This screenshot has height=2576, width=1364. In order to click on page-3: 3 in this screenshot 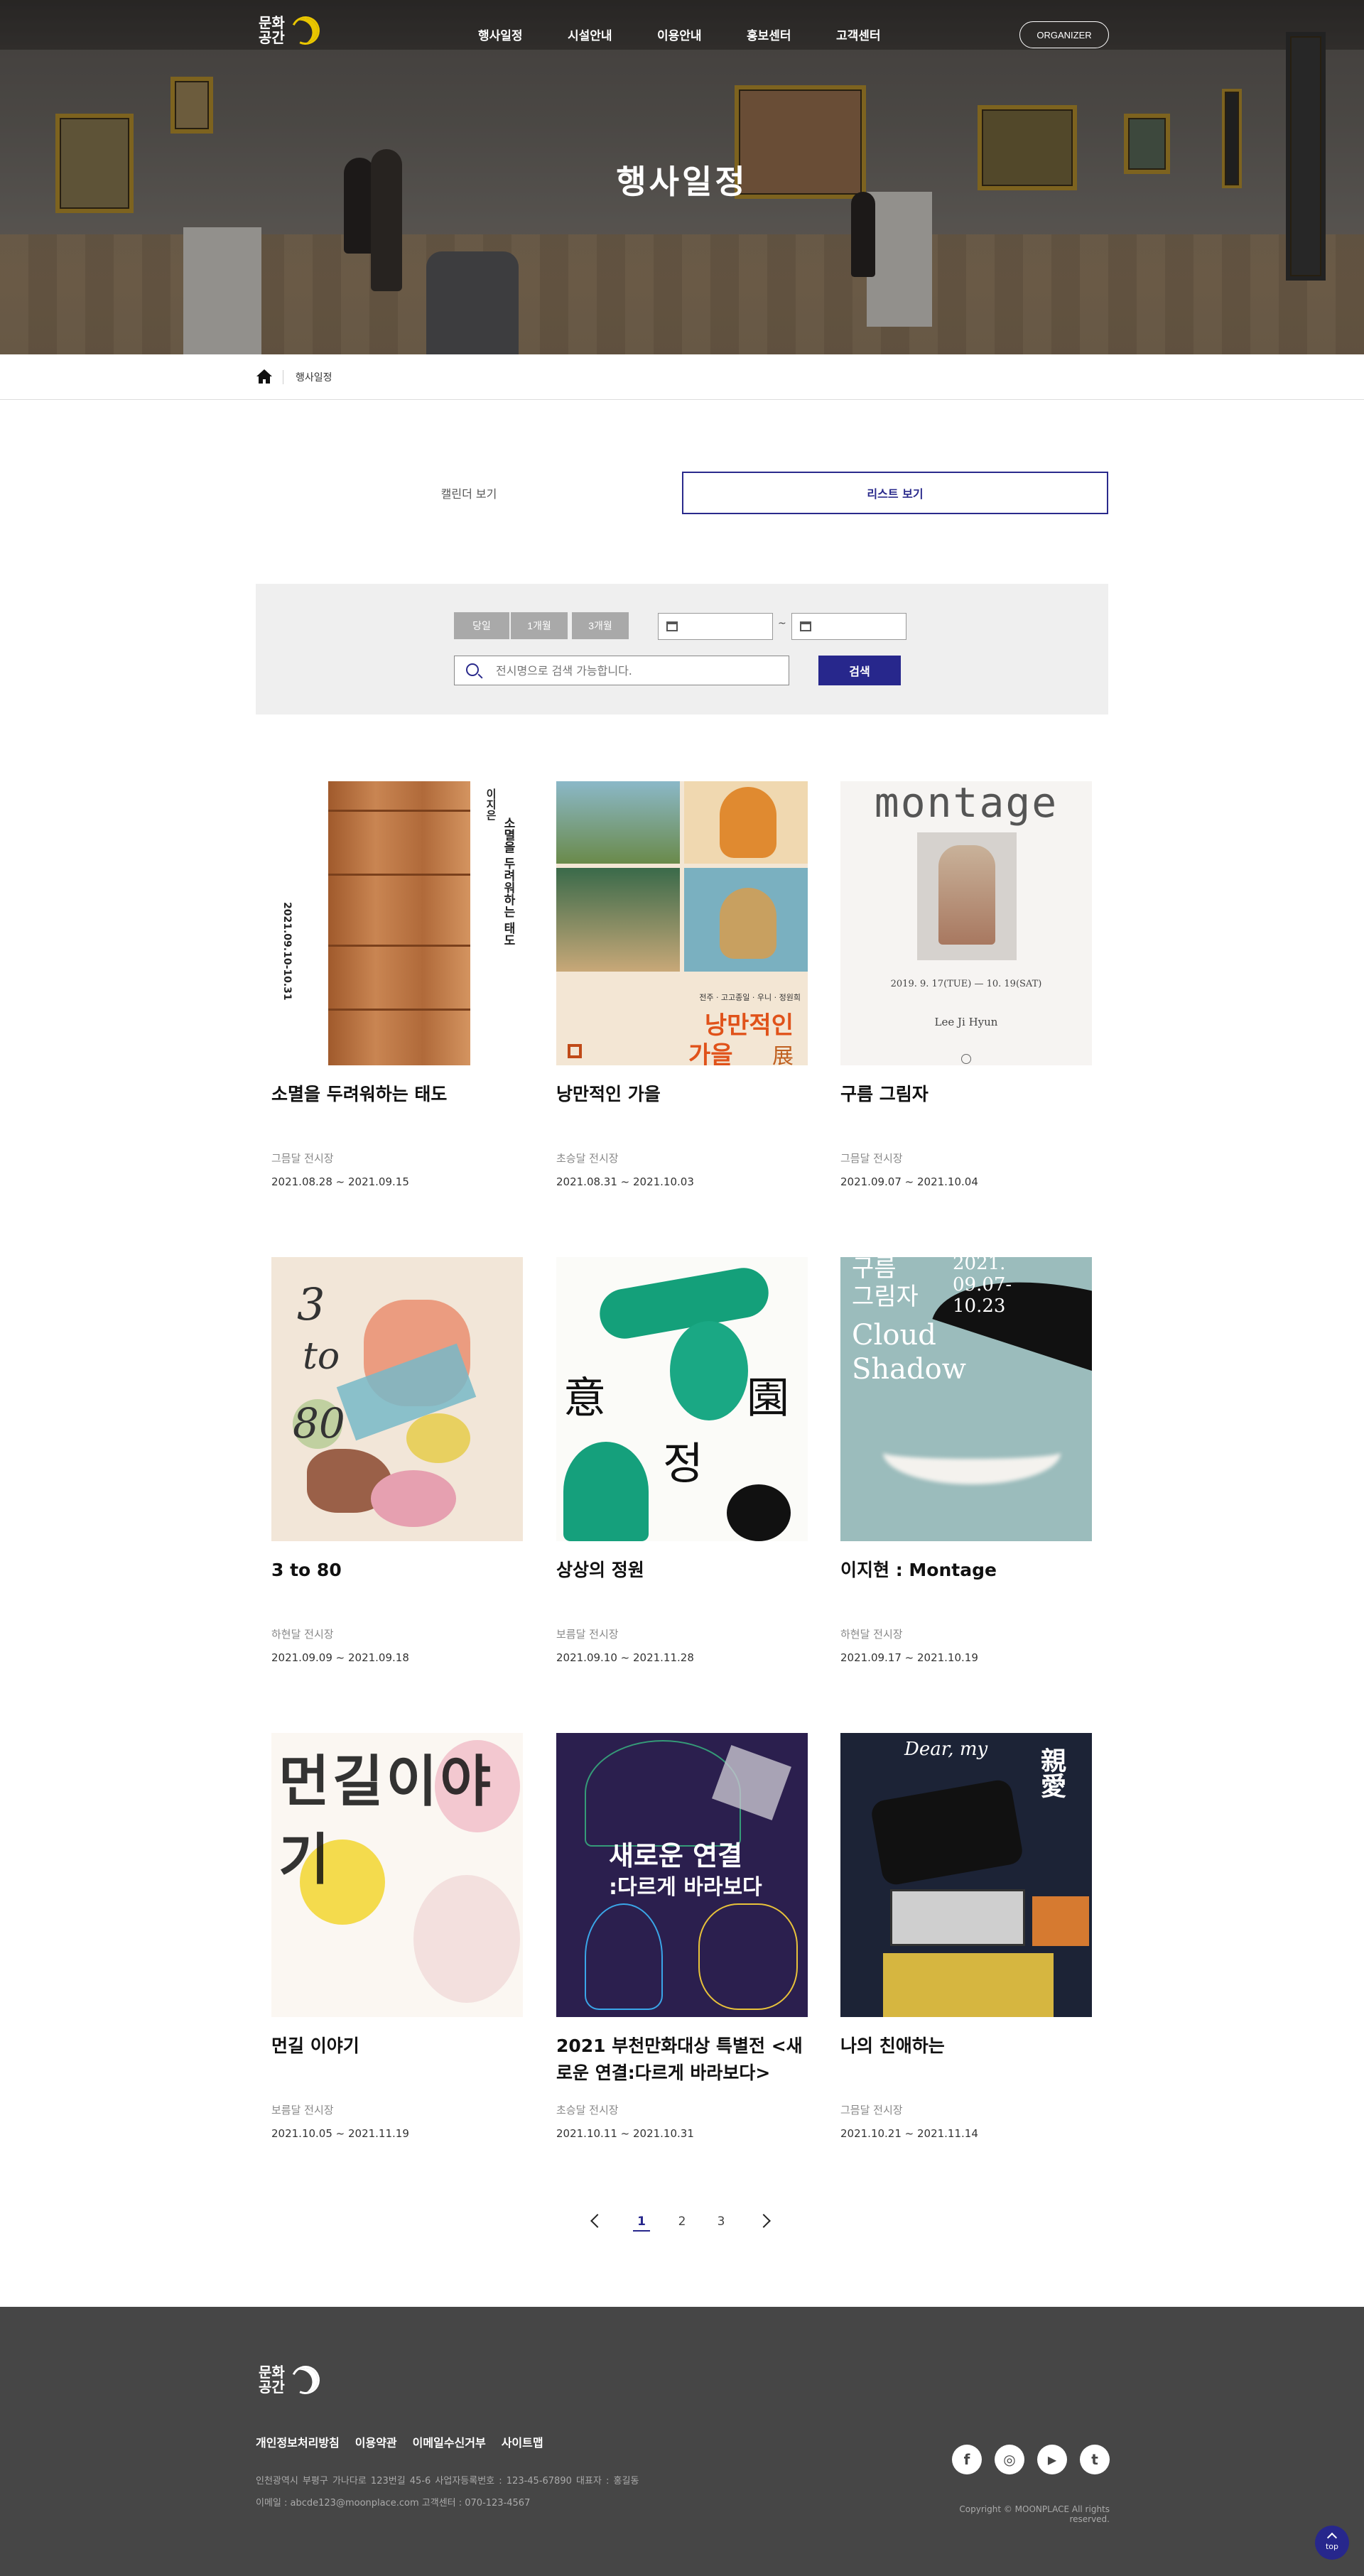, I will do `click(721, 2222)`.